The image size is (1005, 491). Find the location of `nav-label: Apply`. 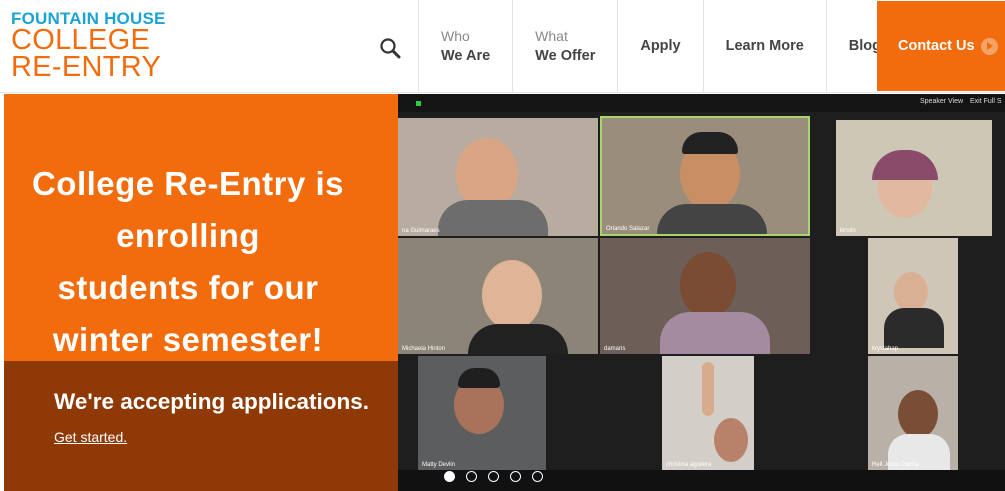

nav-label: Apply is located at coordinates (660, 46).